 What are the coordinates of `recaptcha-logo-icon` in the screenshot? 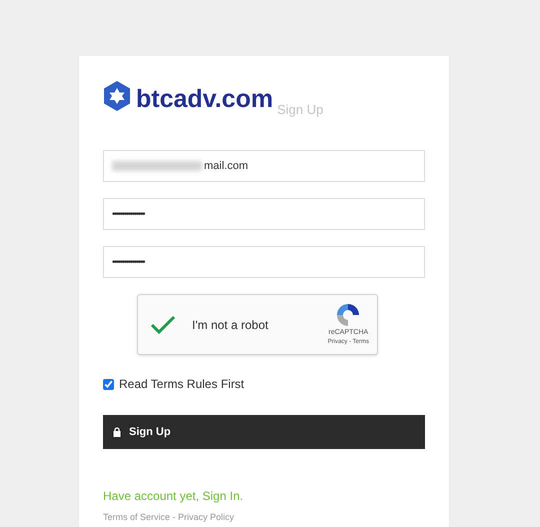 It's located at (348, 315).